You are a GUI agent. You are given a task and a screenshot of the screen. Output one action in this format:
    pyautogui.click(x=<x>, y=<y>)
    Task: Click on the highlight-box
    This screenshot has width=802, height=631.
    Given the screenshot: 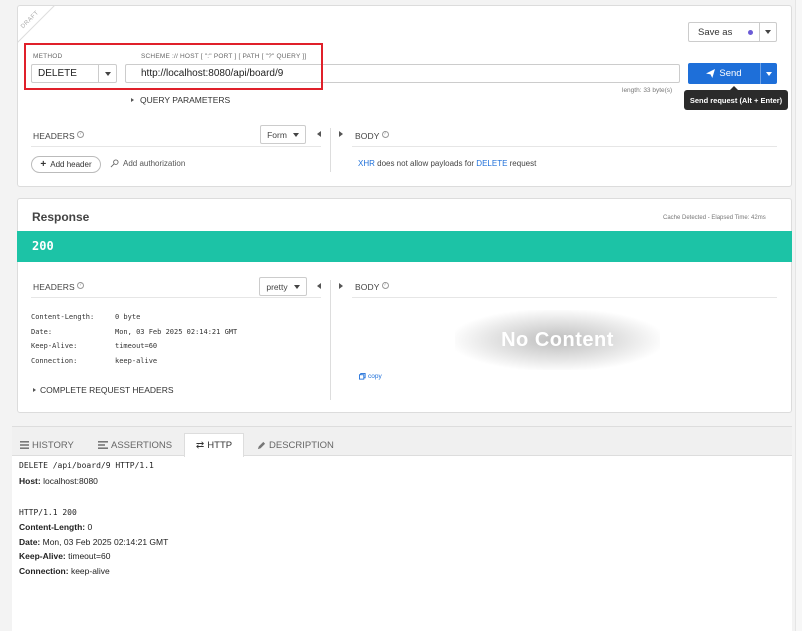 What is the action you would take?
    pyautogui.click(x=173, y=66)
    